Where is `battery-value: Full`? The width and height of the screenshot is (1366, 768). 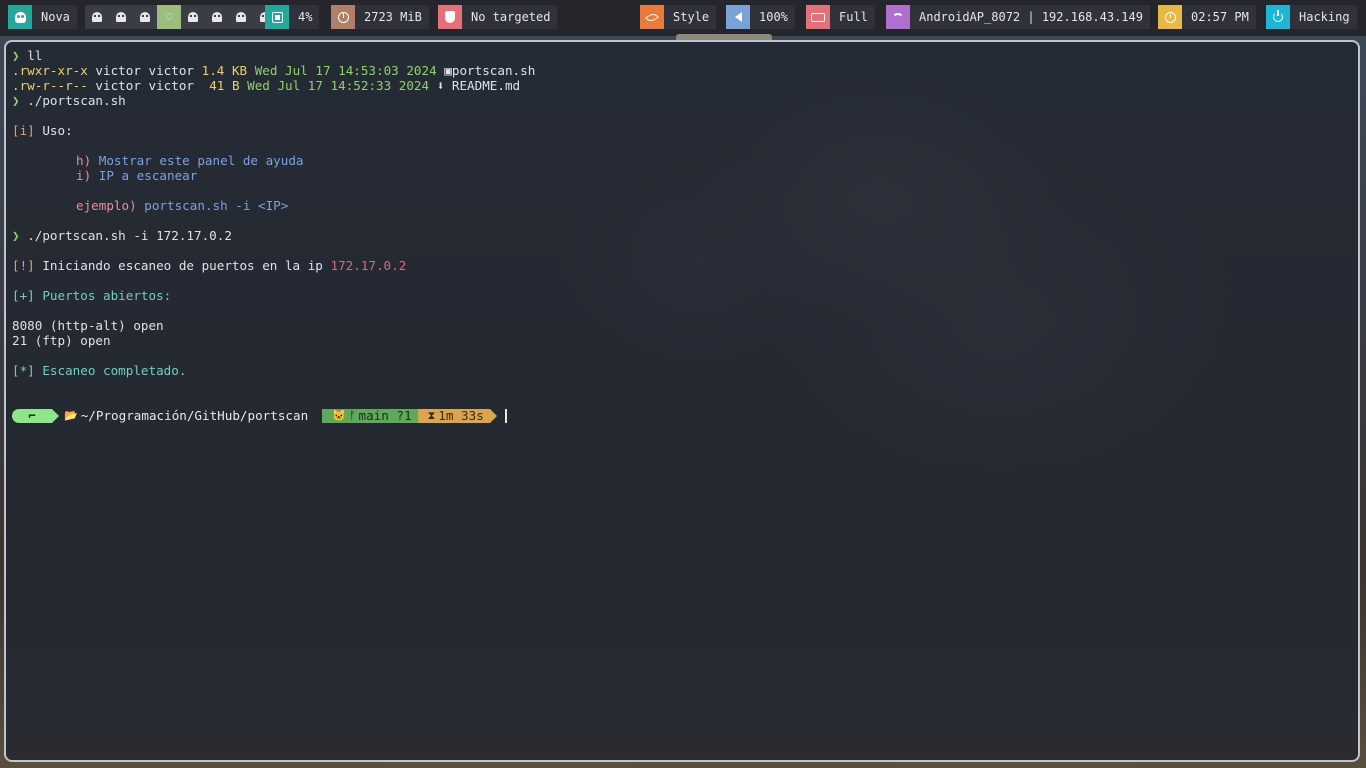
battery-value: Full is located at coordinates (853, 17).